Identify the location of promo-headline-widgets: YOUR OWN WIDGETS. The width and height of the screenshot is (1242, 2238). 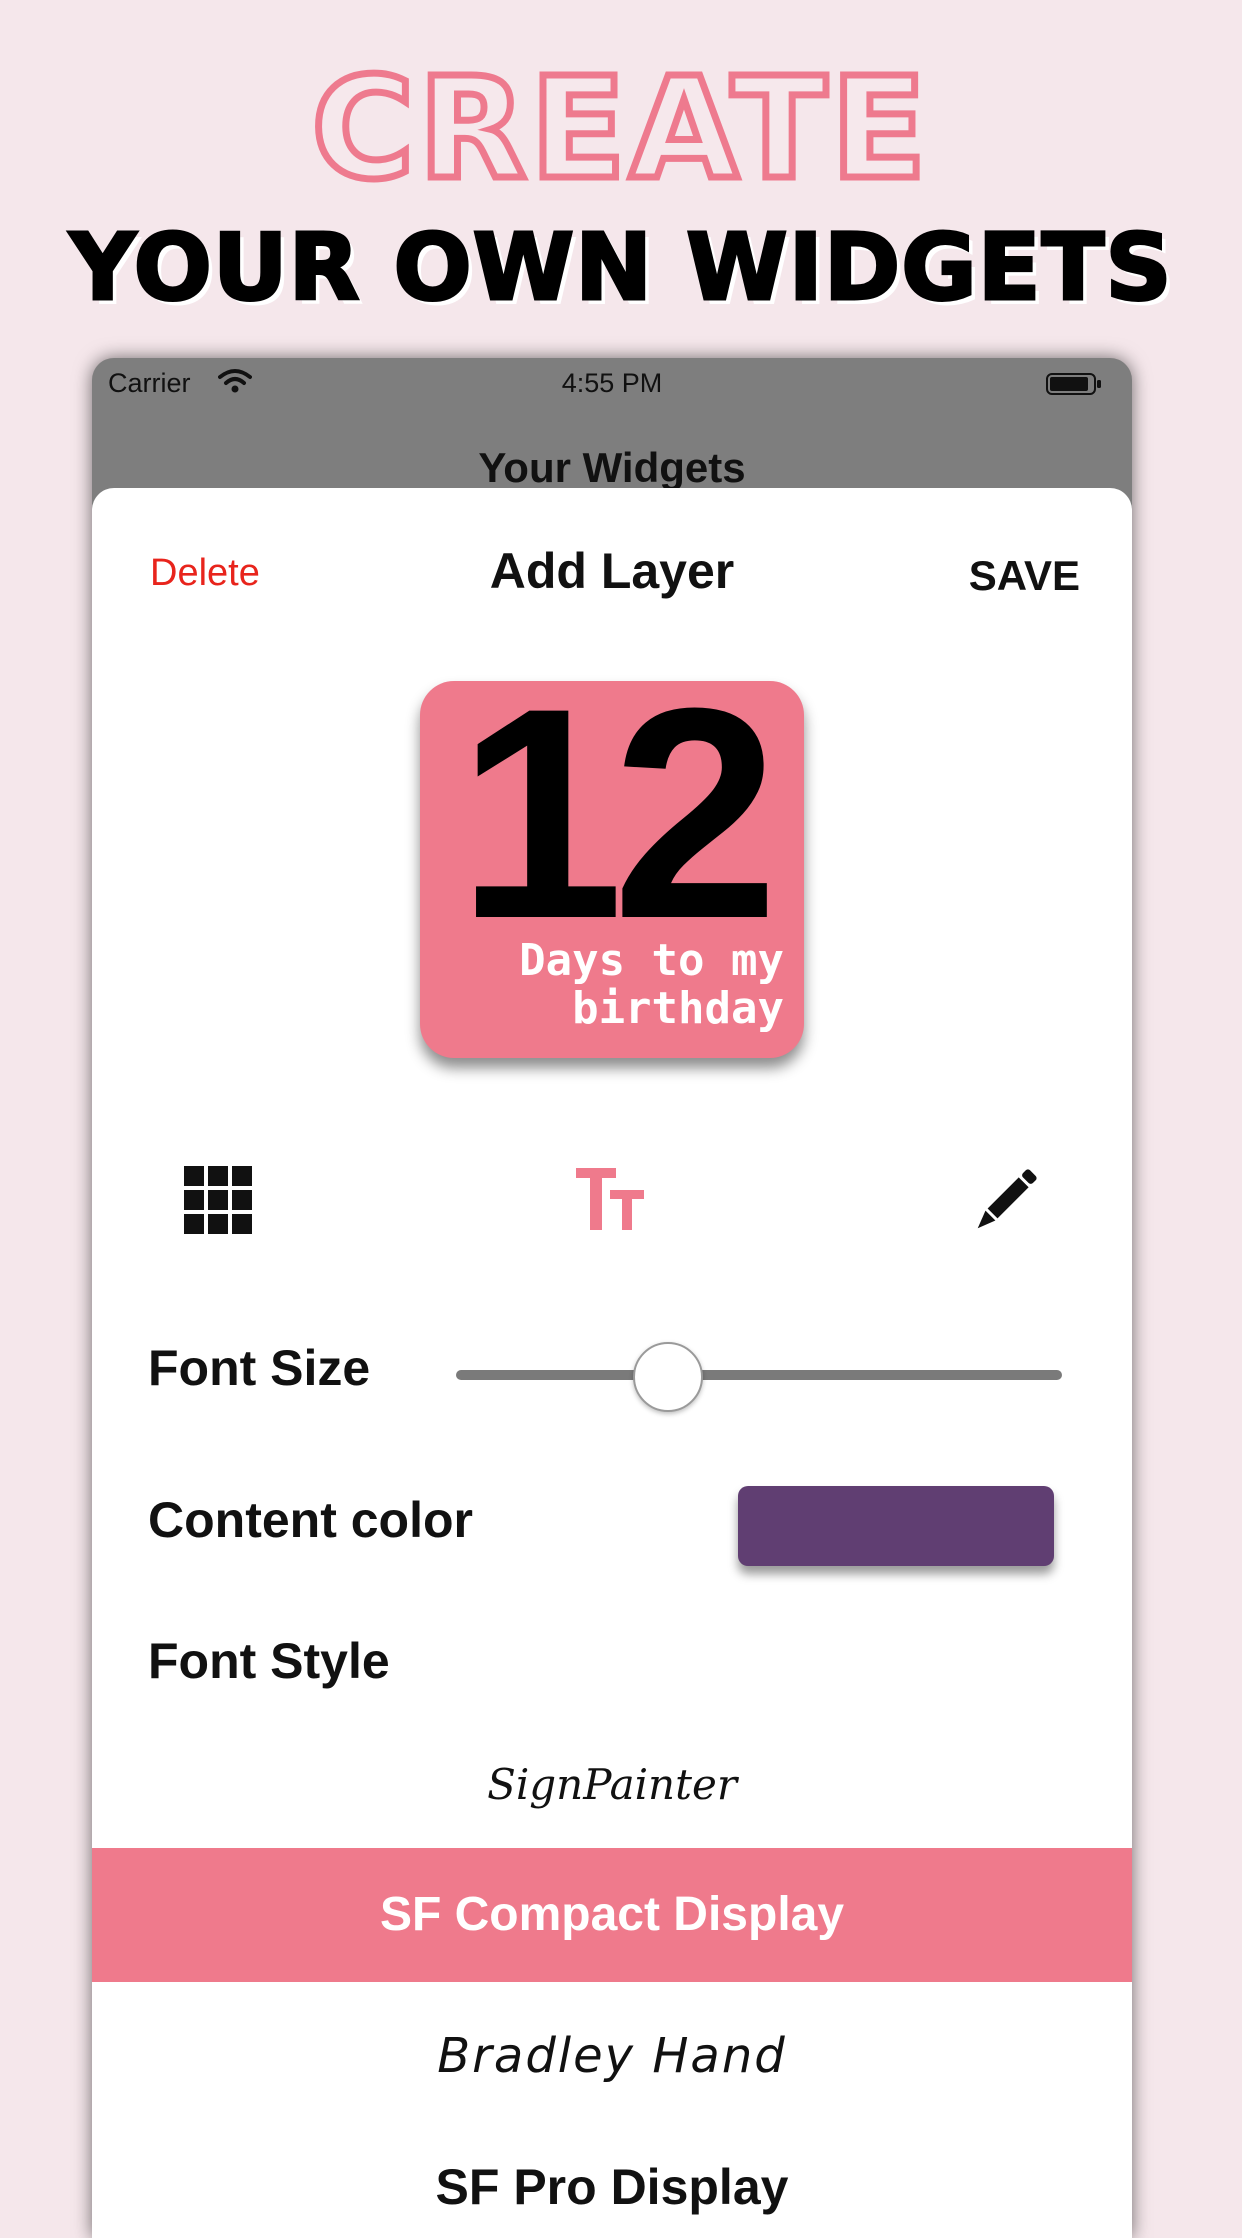
(620, 267).